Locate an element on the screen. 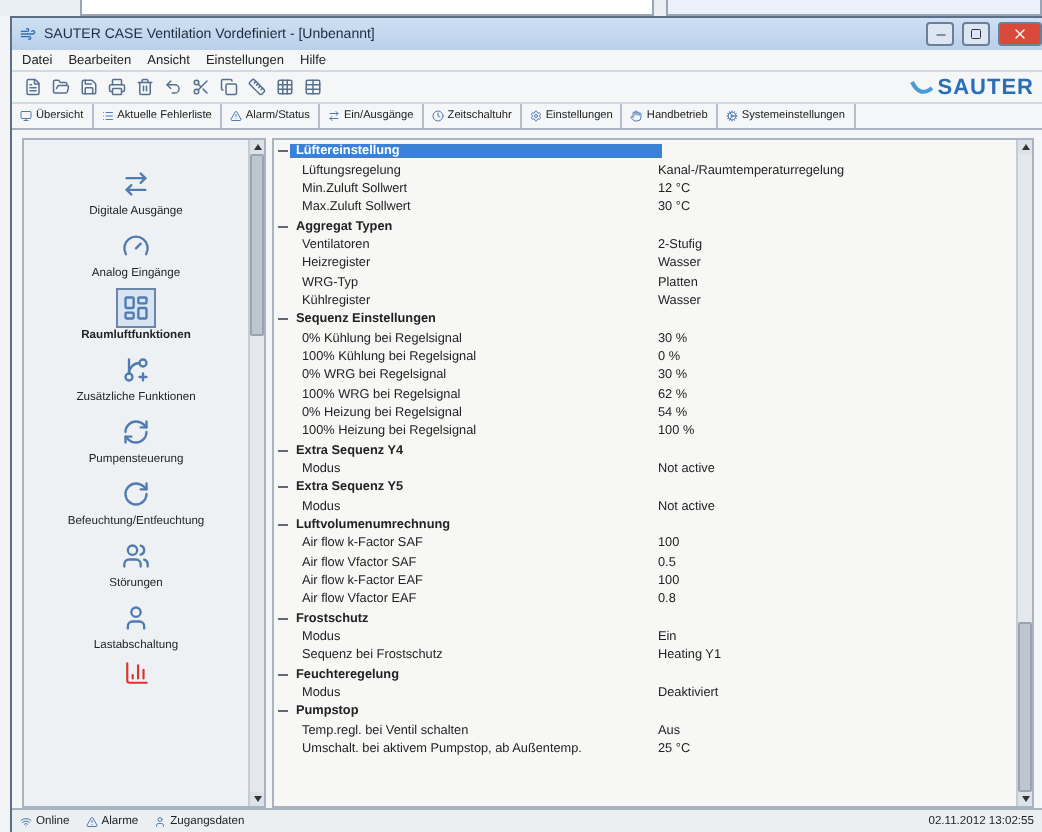 Image resolution: width=1042 pixels, height=832 pixels. gauge-icon is located at coordinates (135, 246).